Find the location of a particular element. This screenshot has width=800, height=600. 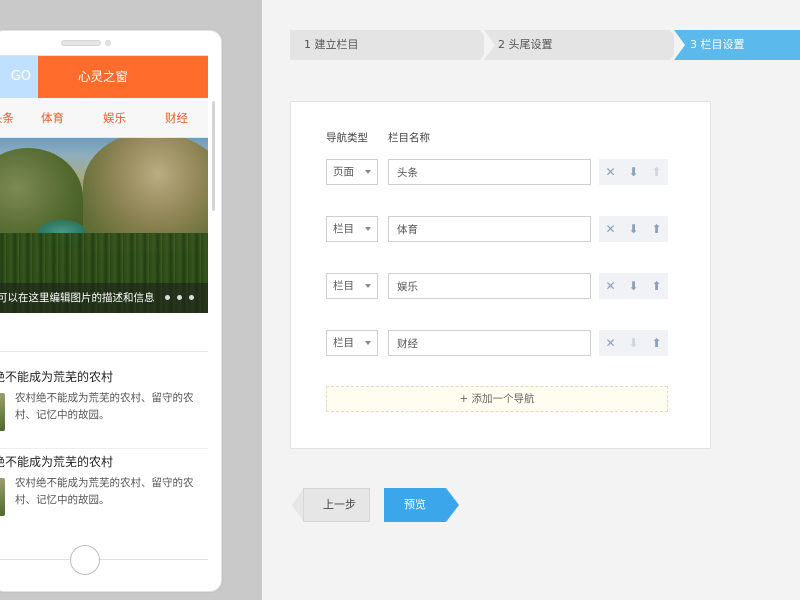

step-2: 2 头尾设置 is located at coordinates (577, 45).